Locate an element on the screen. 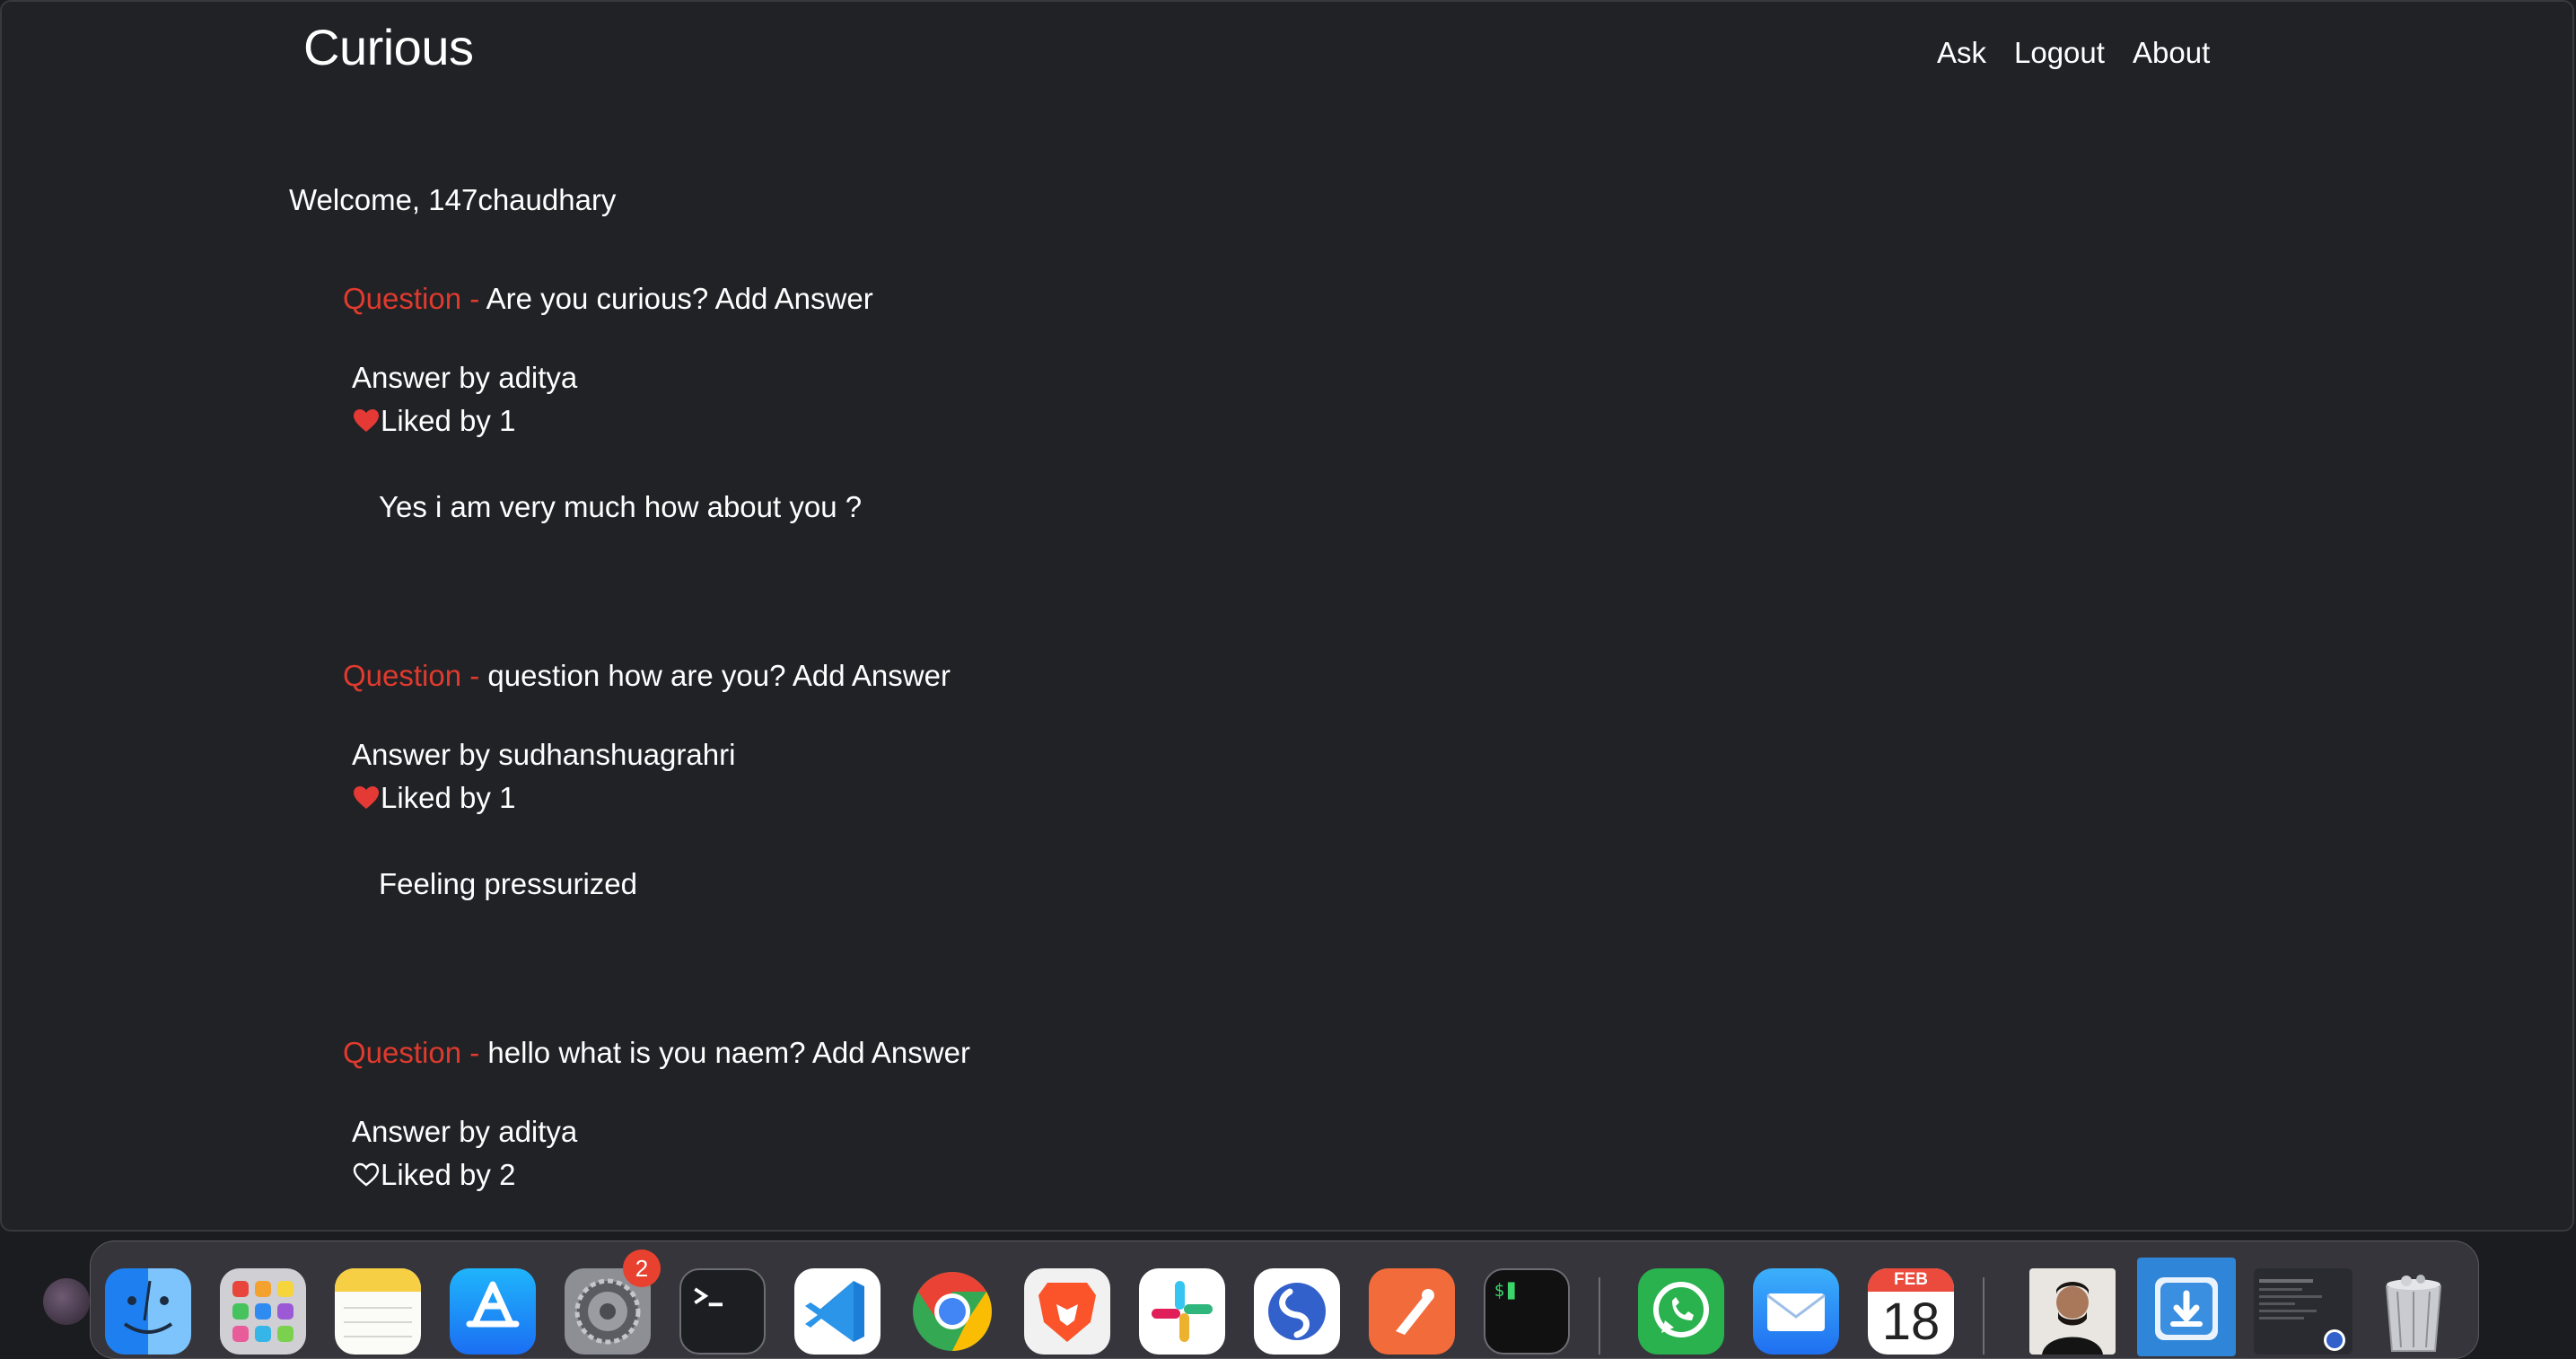 This screenshot has height=1359, width=2576. question-text: Are you curious? is located at coordinates (597, 298).